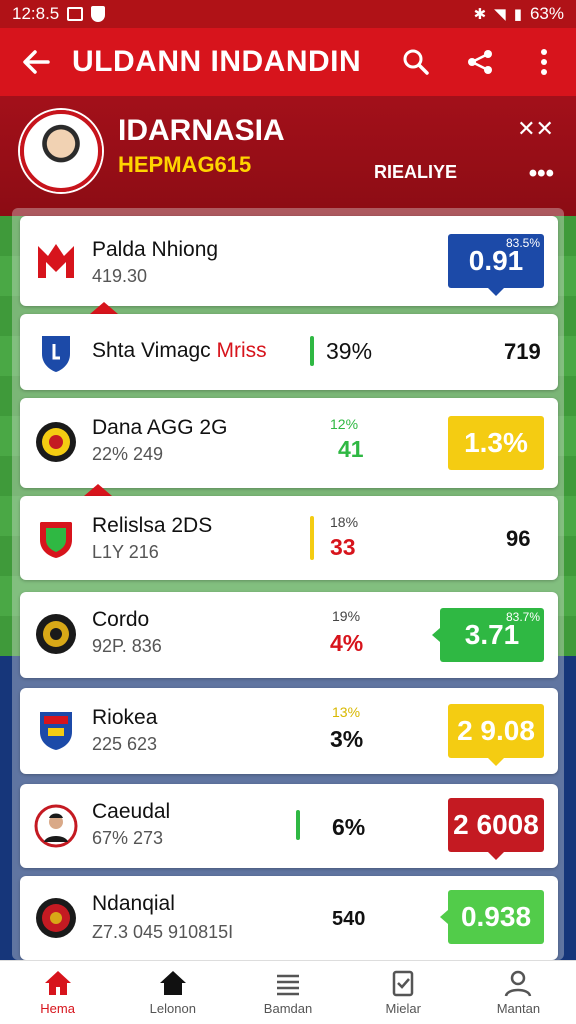 The height and width of the screenshot is (1024, 576). Describe the element at coordinates (288, 14) in the screenshot. I see `status-bar: 12:8.5 ✱ ◥ ▮ 63%` at that location.